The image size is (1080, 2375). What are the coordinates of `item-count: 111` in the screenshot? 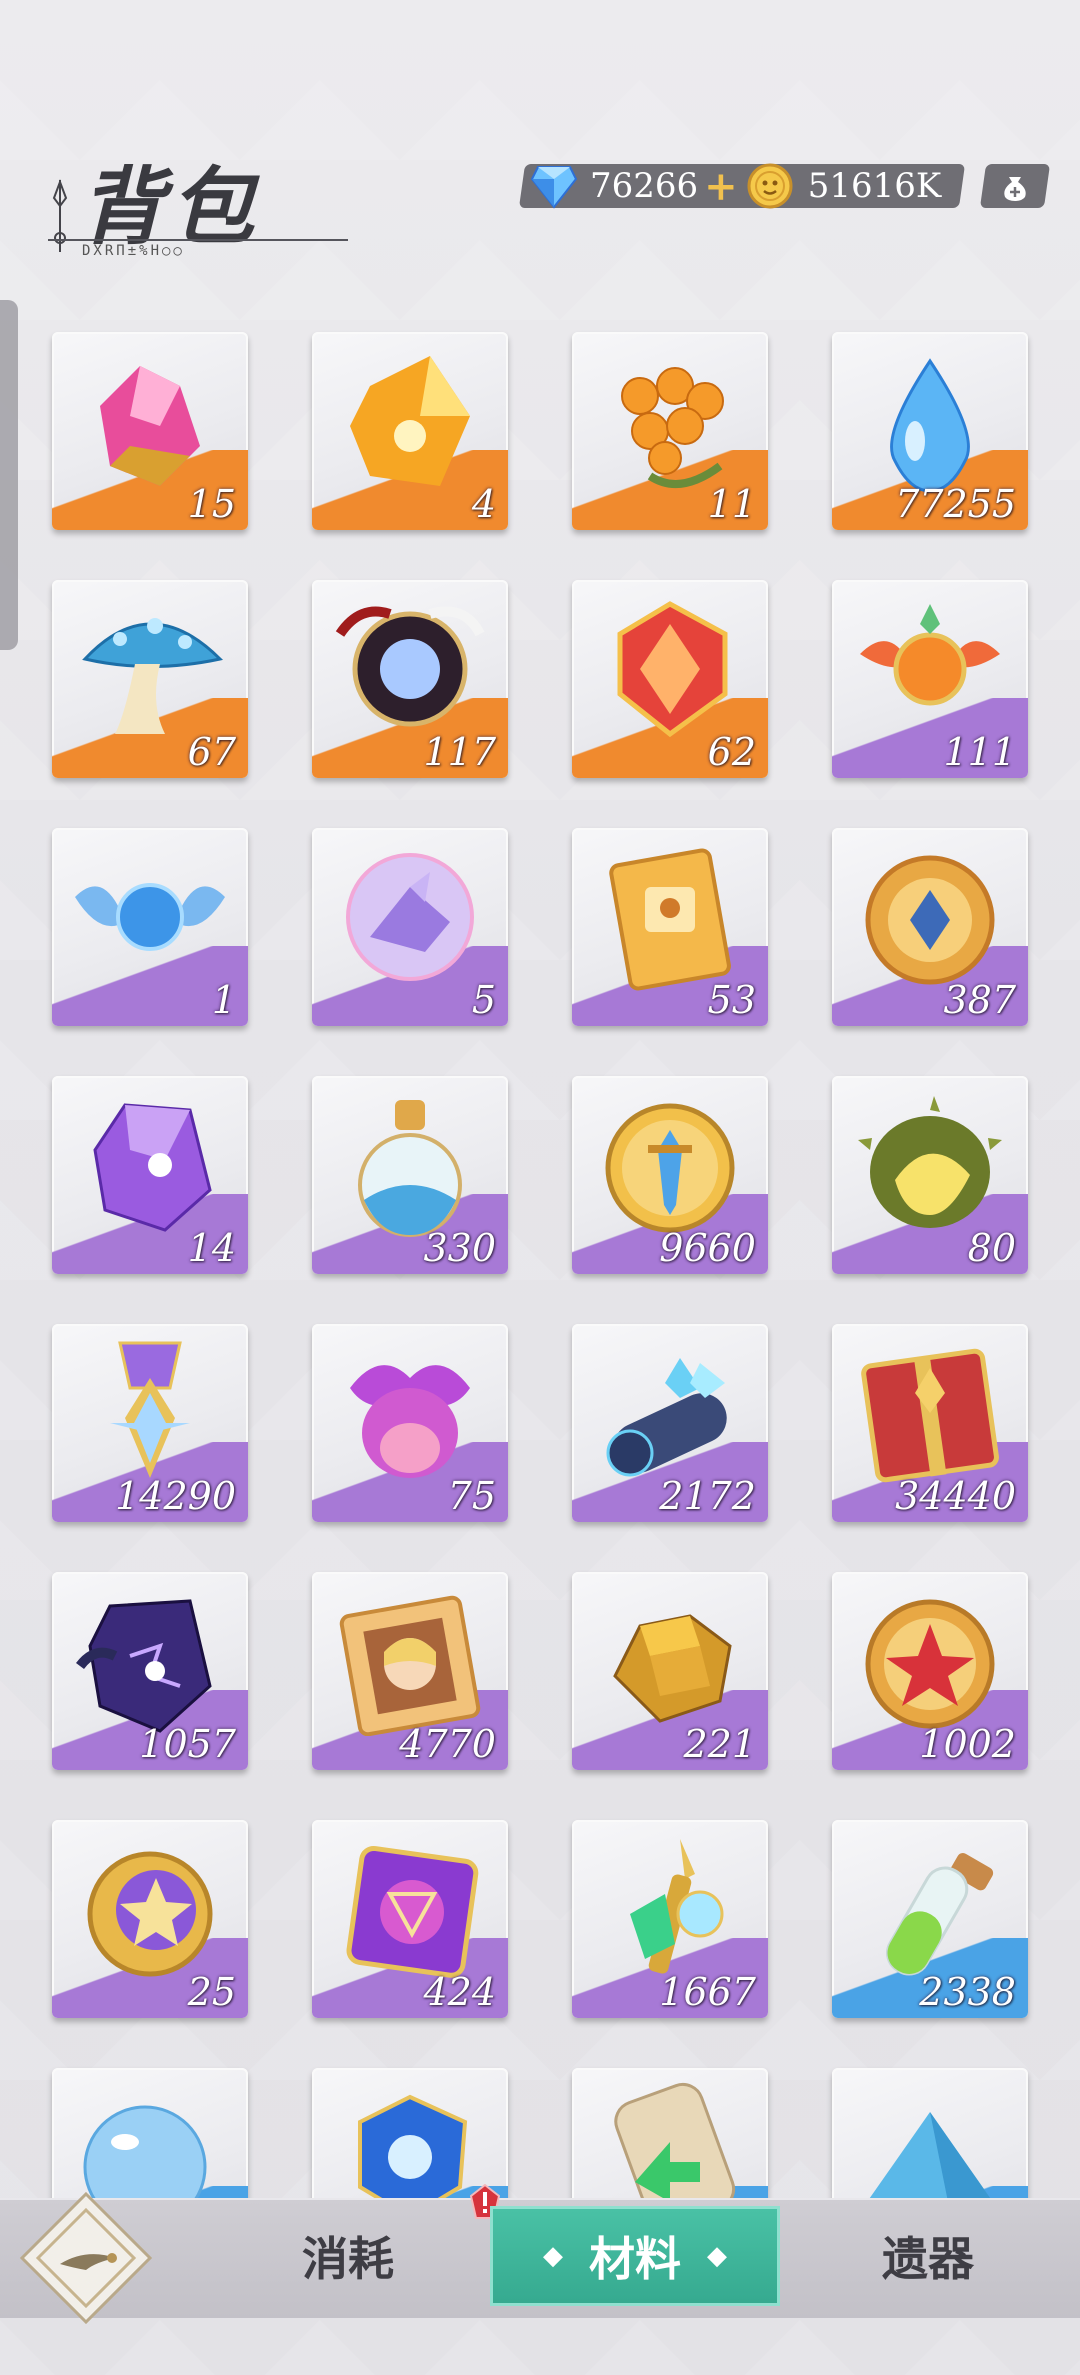 It's located at (979, 752).